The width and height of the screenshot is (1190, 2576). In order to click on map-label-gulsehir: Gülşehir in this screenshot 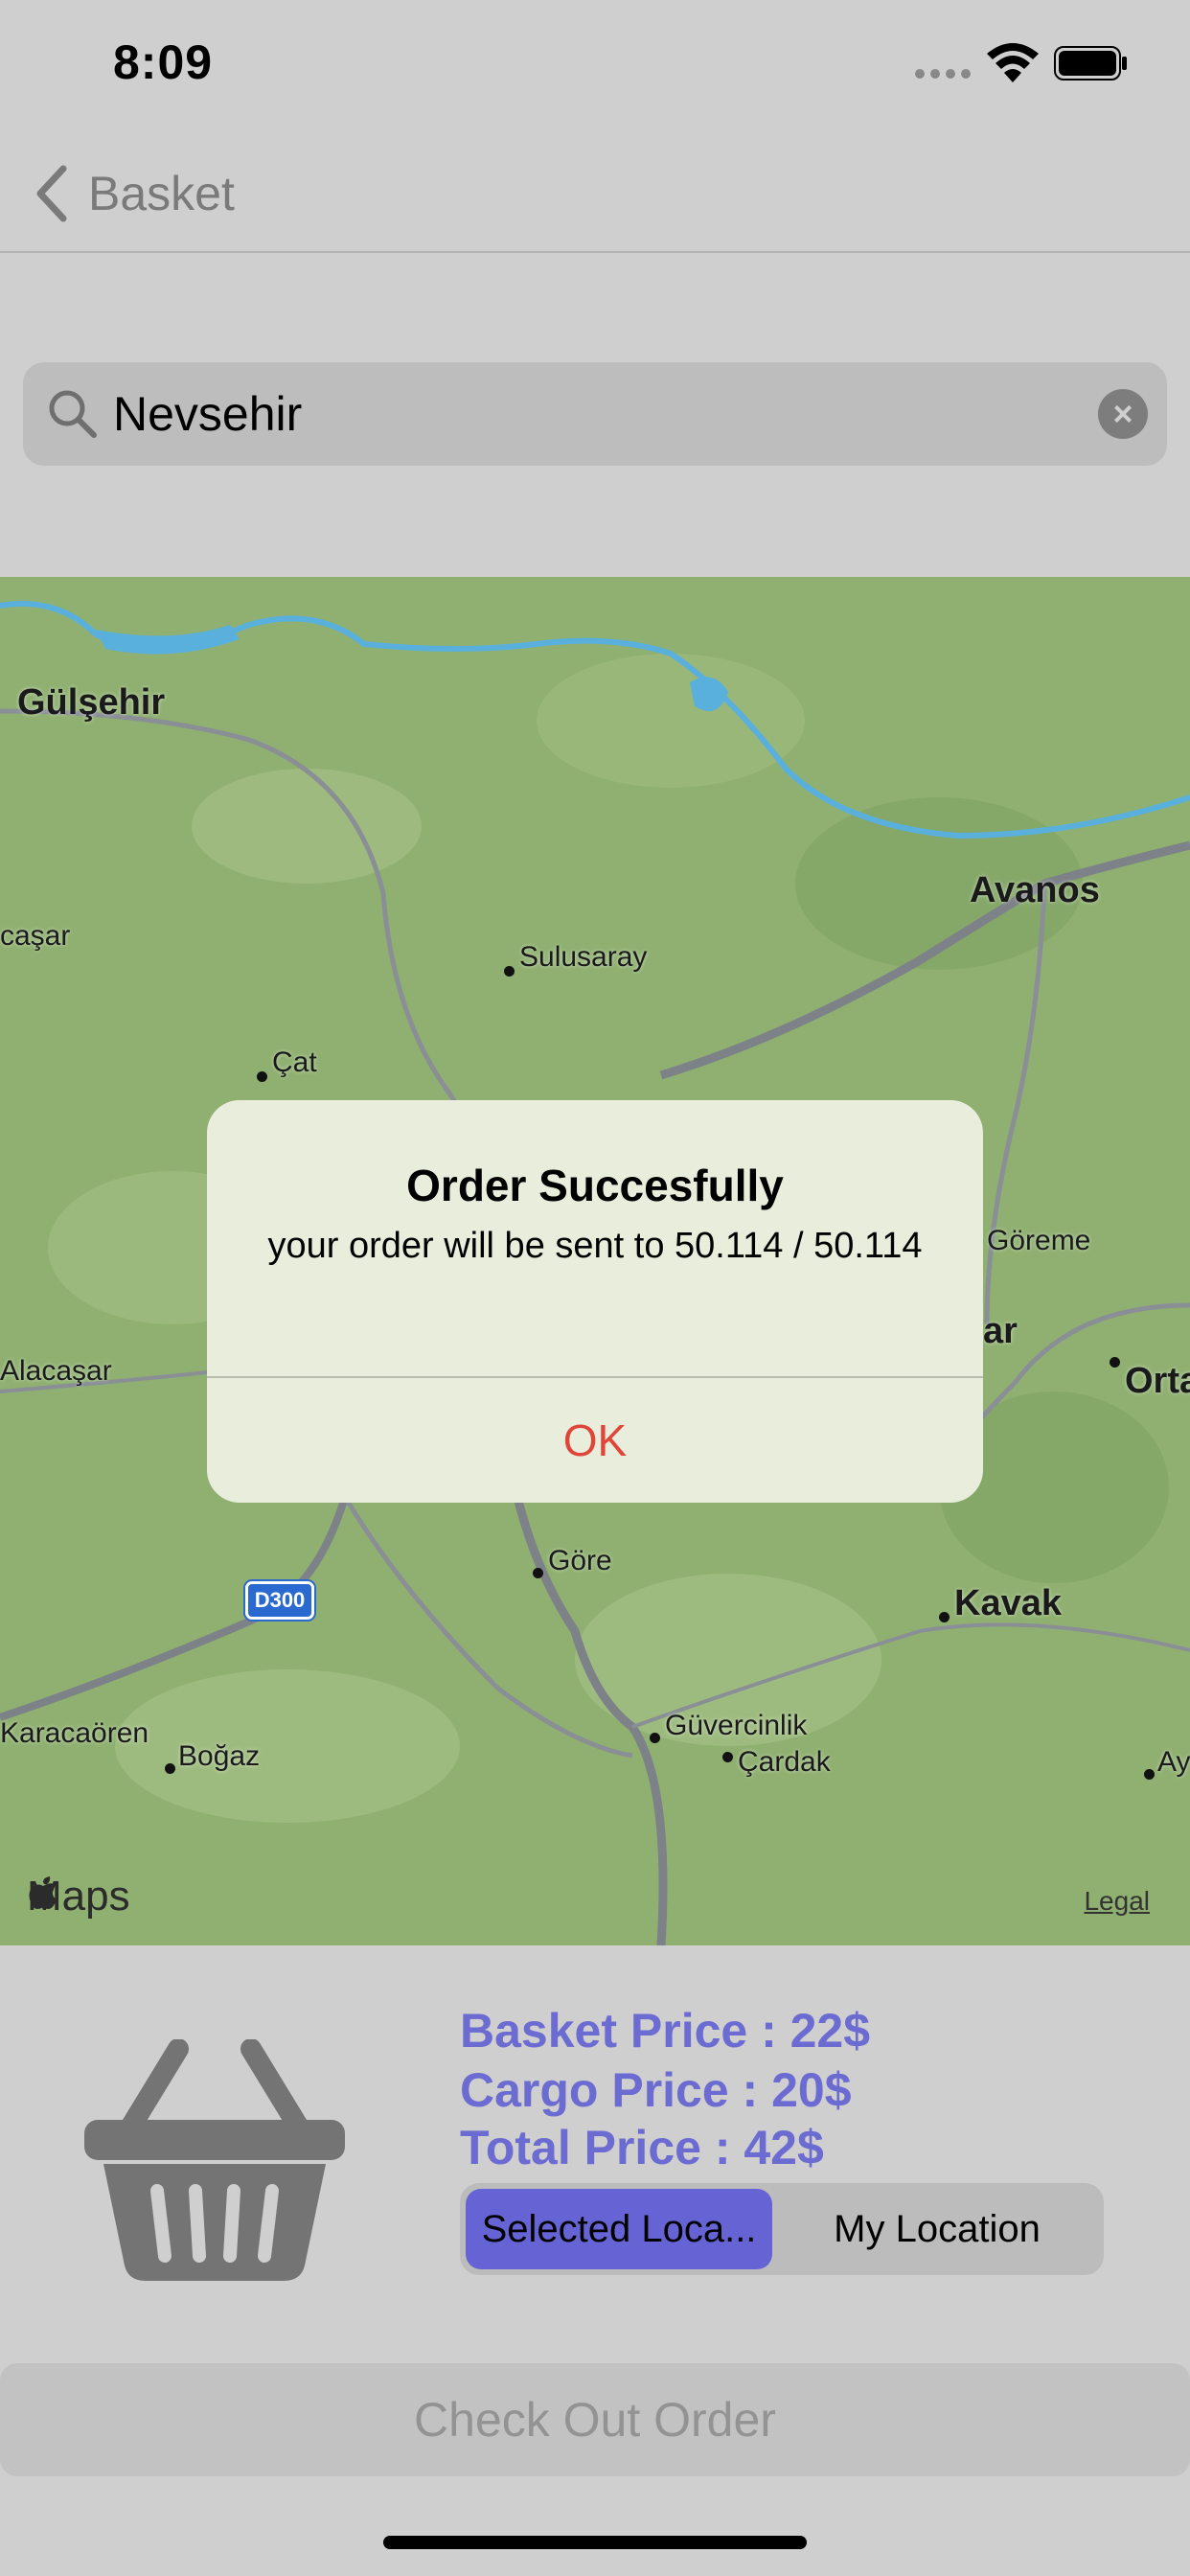, I will do `click(91, 702)`.